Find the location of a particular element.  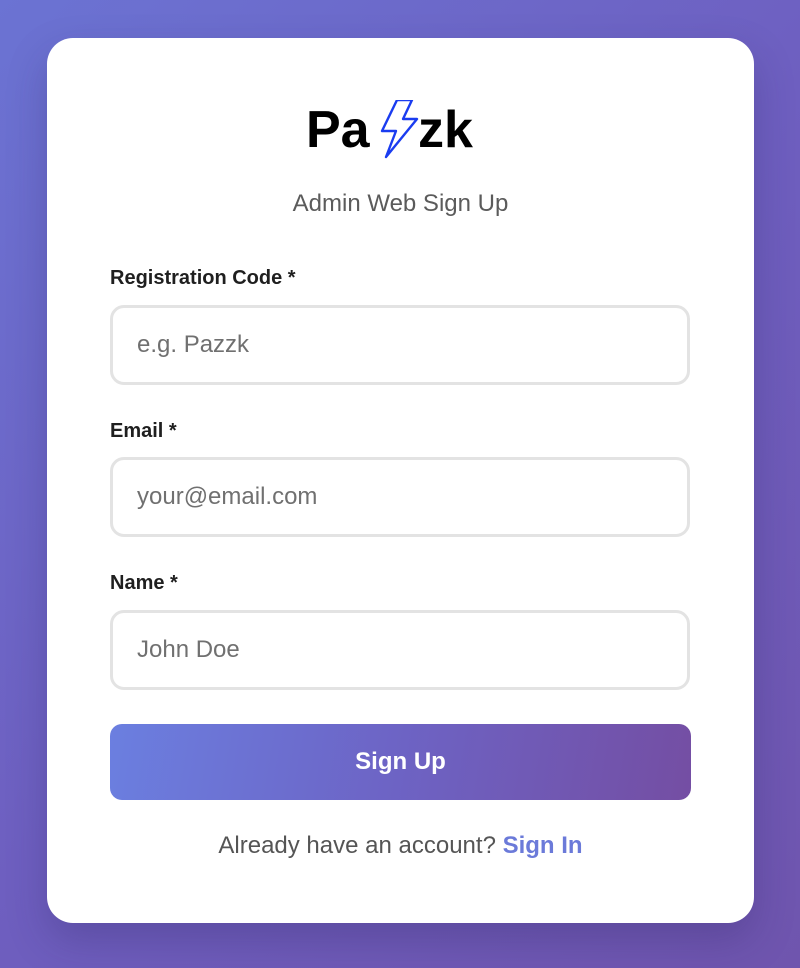

email-label: Email * is located at coordinates (143, 431).